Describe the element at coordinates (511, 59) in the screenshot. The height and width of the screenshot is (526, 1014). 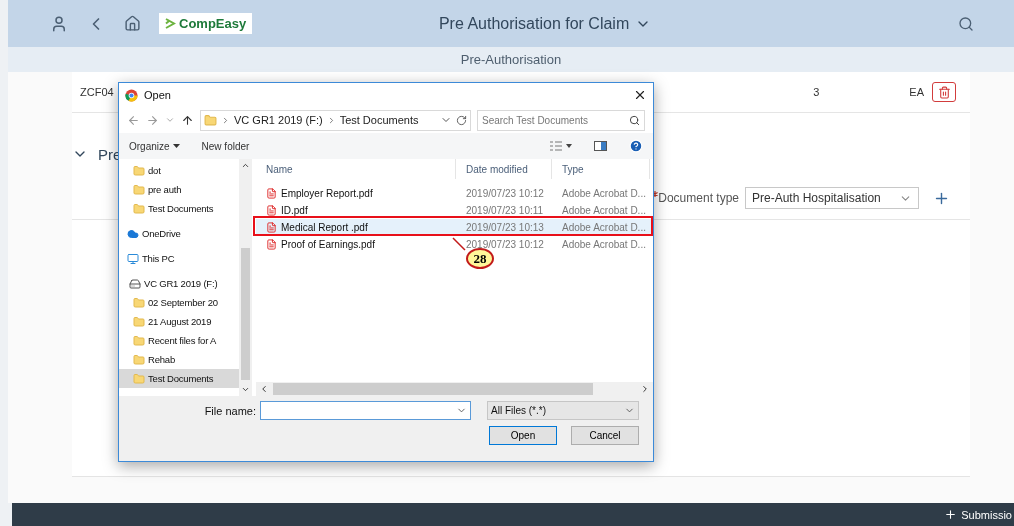
I see `section-header: Pre-Authorisation` at that location.